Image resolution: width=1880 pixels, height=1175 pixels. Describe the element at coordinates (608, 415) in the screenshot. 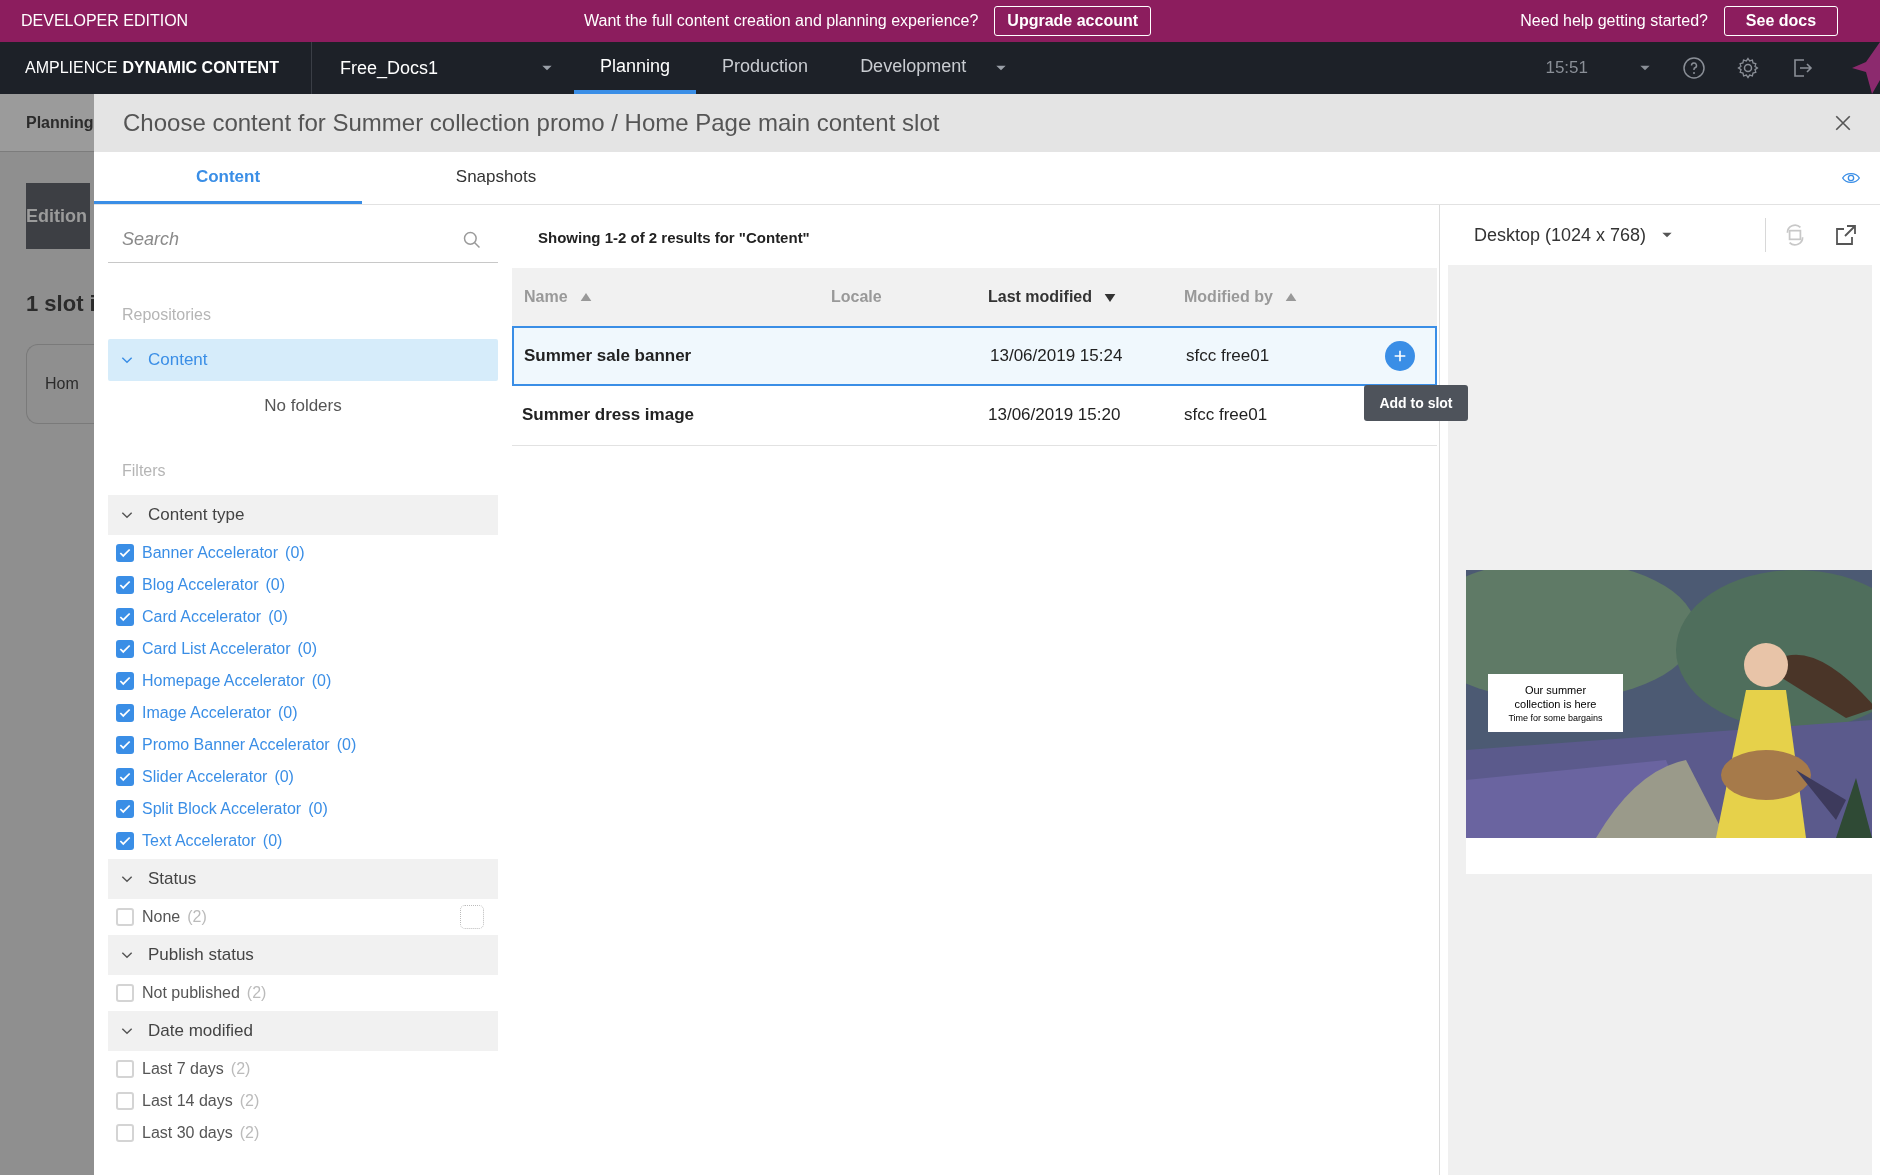

I see `table-cell-text: Summer dress image` at that location.